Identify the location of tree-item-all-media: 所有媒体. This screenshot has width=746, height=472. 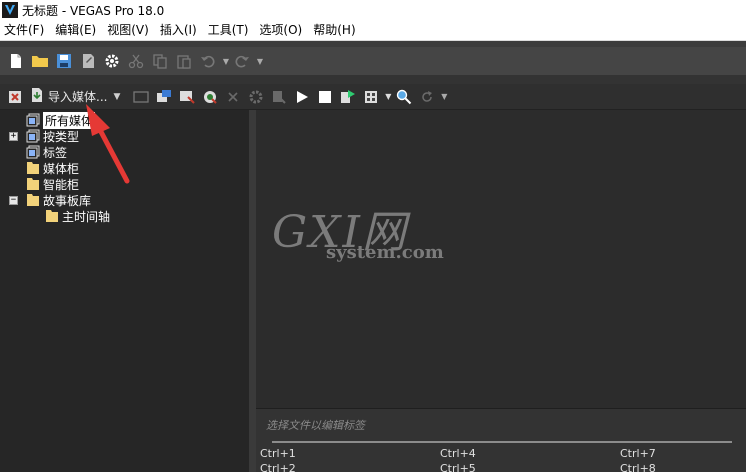
(61, 120).